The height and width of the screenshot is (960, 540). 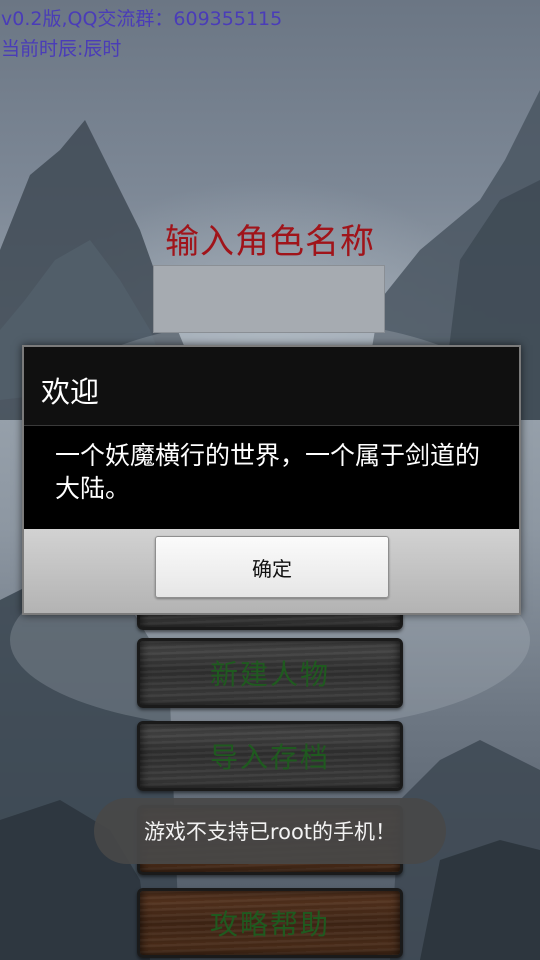 What do you see at coordinates (270, 756) in the screenshot?
I see `import-save-button: 导入存档` at bounding box center [270, 756].